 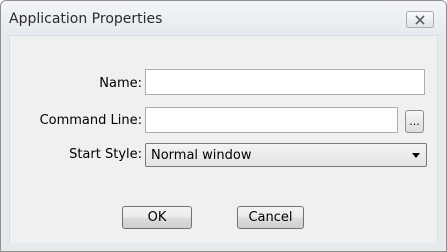 I want to click on cancel-button: Cancel, so click(x=270, y=217).